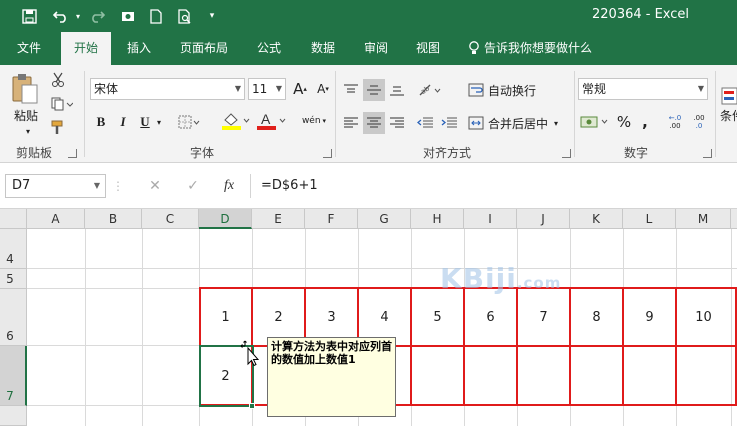  What do you see at coordinates (193, 186) in the screenshot?
I see `enter-formula-icon: ✓` at bounding box center [193, 186].